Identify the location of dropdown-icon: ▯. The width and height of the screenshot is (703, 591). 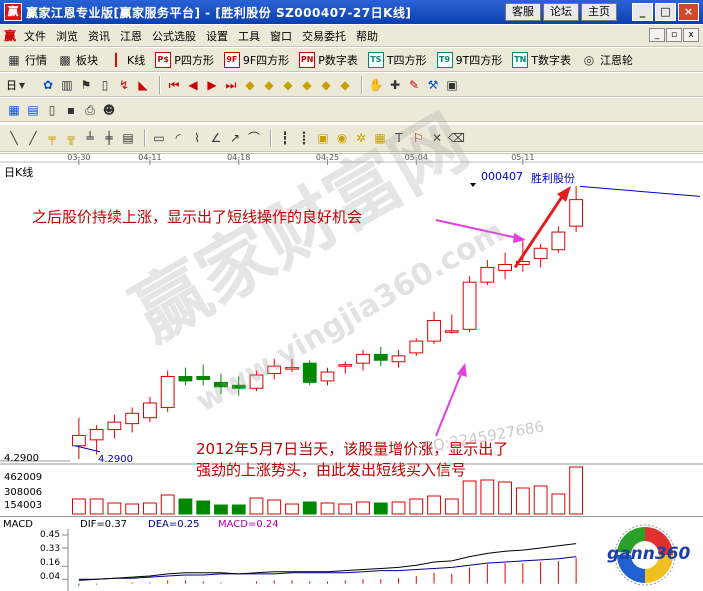
(105, 85).